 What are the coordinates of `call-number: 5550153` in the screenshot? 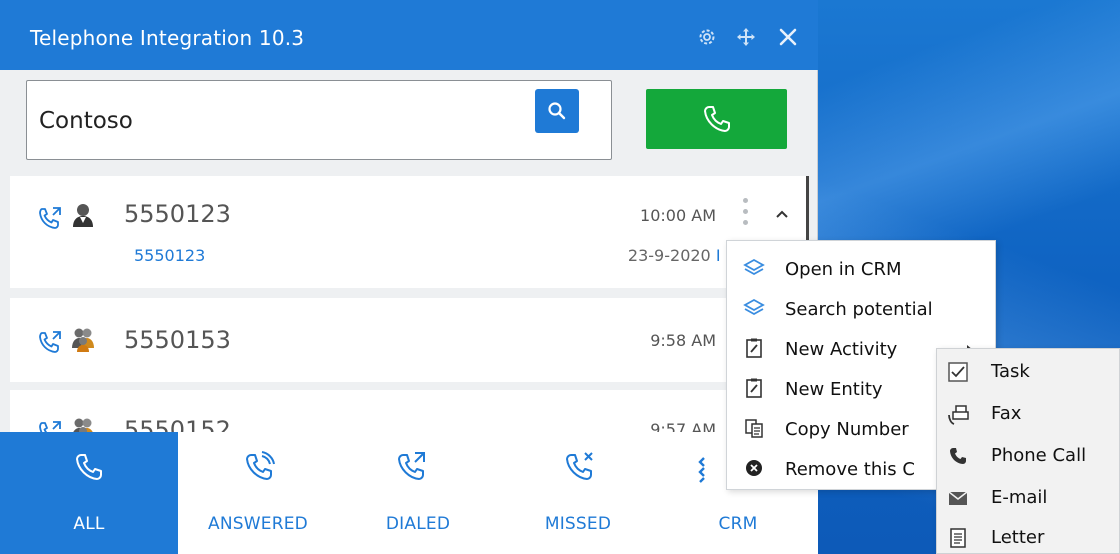 It's located at (177, 340).